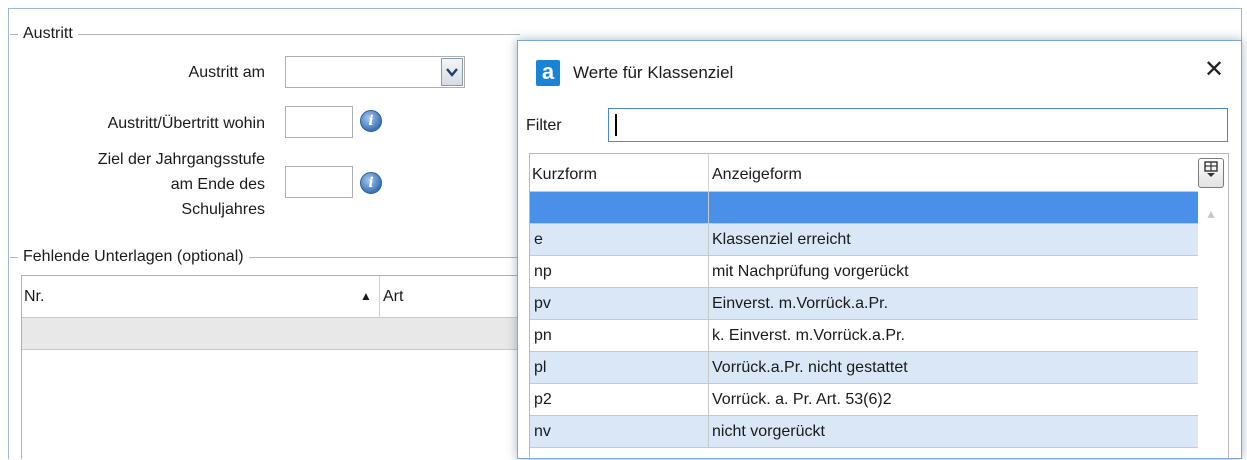 This screenshot has height=460, width=1247. I want to click on table-header: Nr. ▲ Art, so click(271, 313).